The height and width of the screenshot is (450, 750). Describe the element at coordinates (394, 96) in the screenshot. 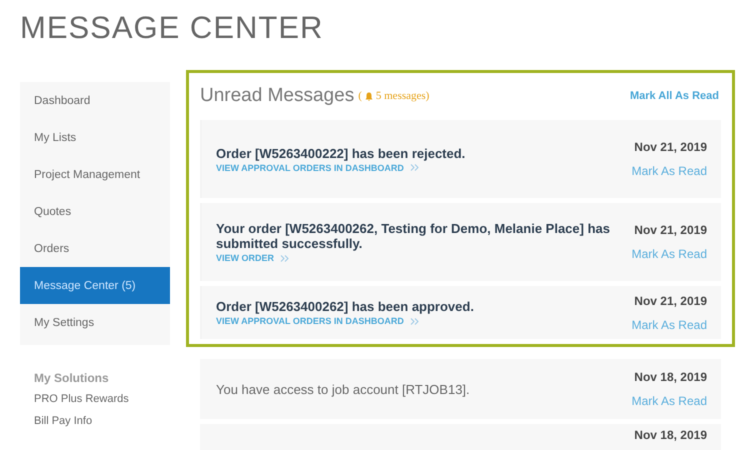

I see `message-count: ( 5 messages)` at that location.